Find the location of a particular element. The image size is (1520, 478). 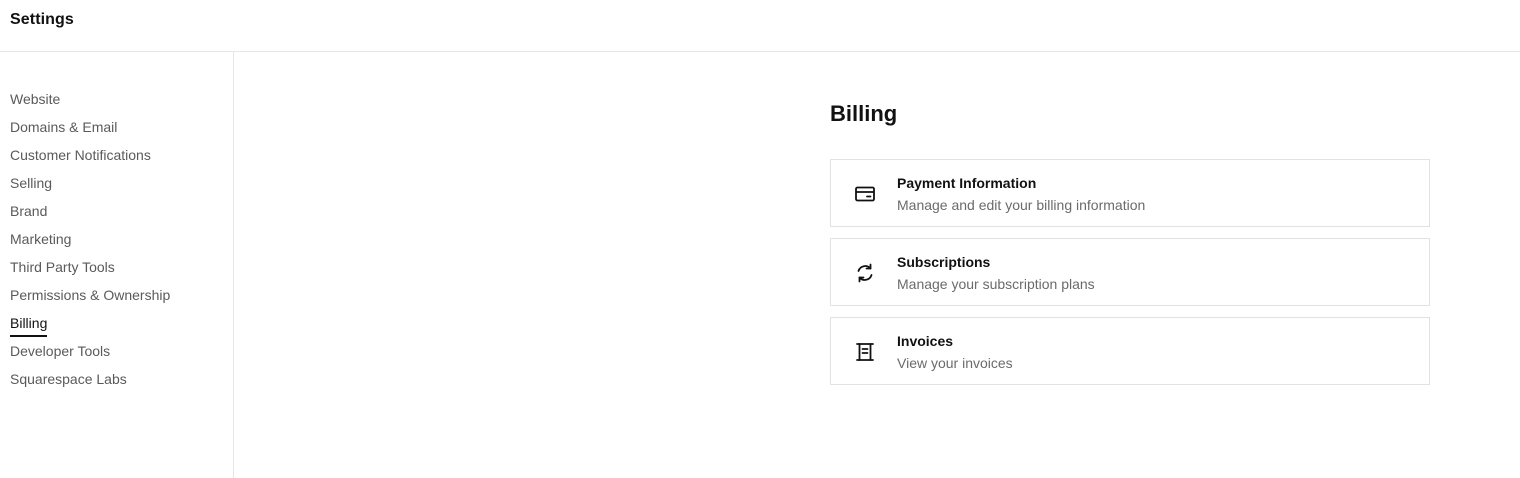

credit-card-icon is located at coordinates (865, 194).